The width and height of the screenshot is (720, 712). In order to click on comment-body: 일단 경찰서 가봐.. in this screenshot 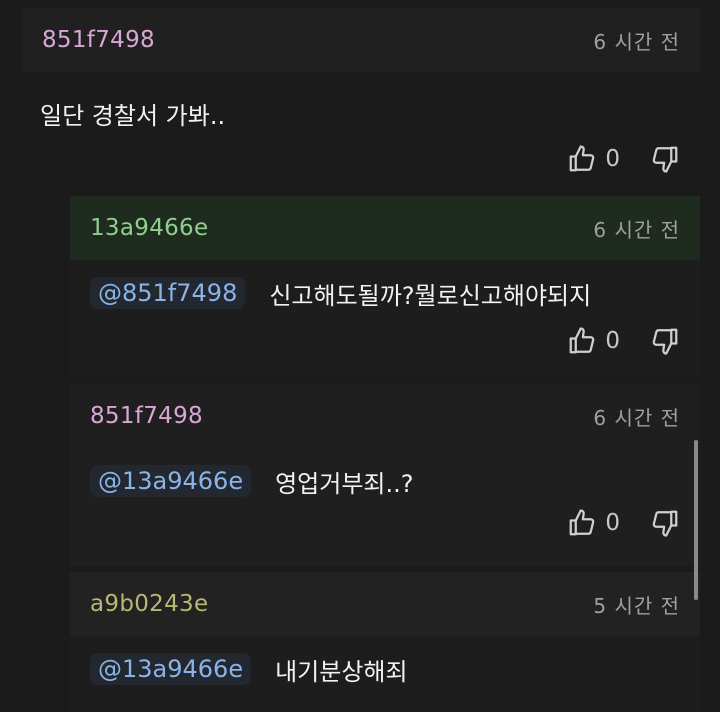, I will do `click(360, 113)`.